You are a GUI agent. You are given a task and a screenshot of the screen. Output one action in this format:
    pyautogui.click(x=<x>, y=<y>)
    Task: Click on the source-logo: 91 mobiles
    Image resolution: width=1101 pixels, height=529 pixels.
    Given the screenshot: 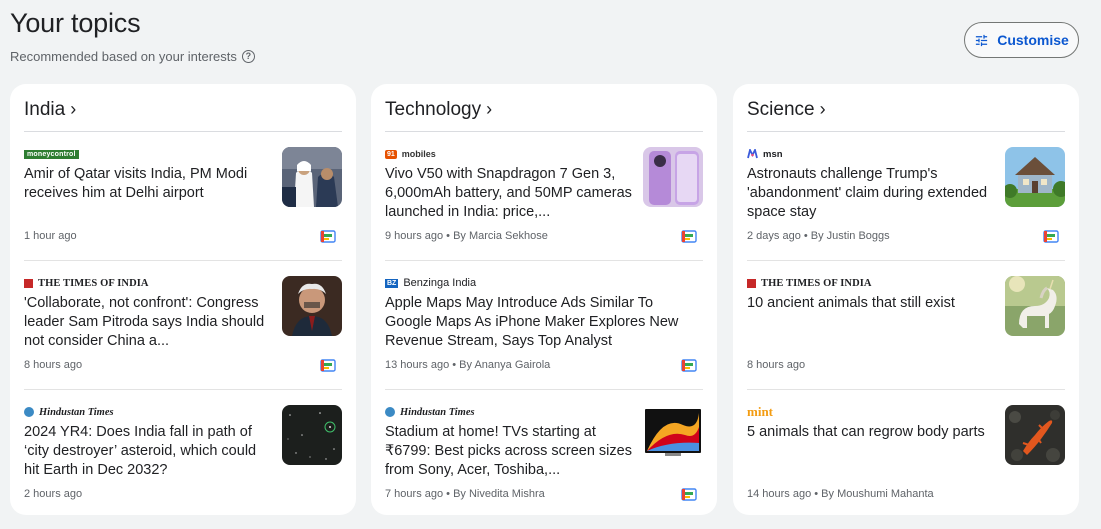 What is the action you would take?
    pyautogui.click(x=410, y=154)
    